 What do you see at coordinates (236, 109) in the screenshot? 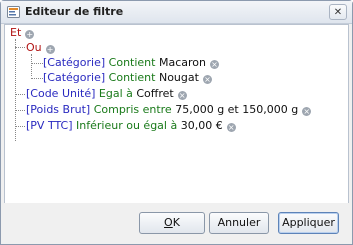
I see `condition-value: 75,000 g et 150,000 g` at bounding box center [236, 109].